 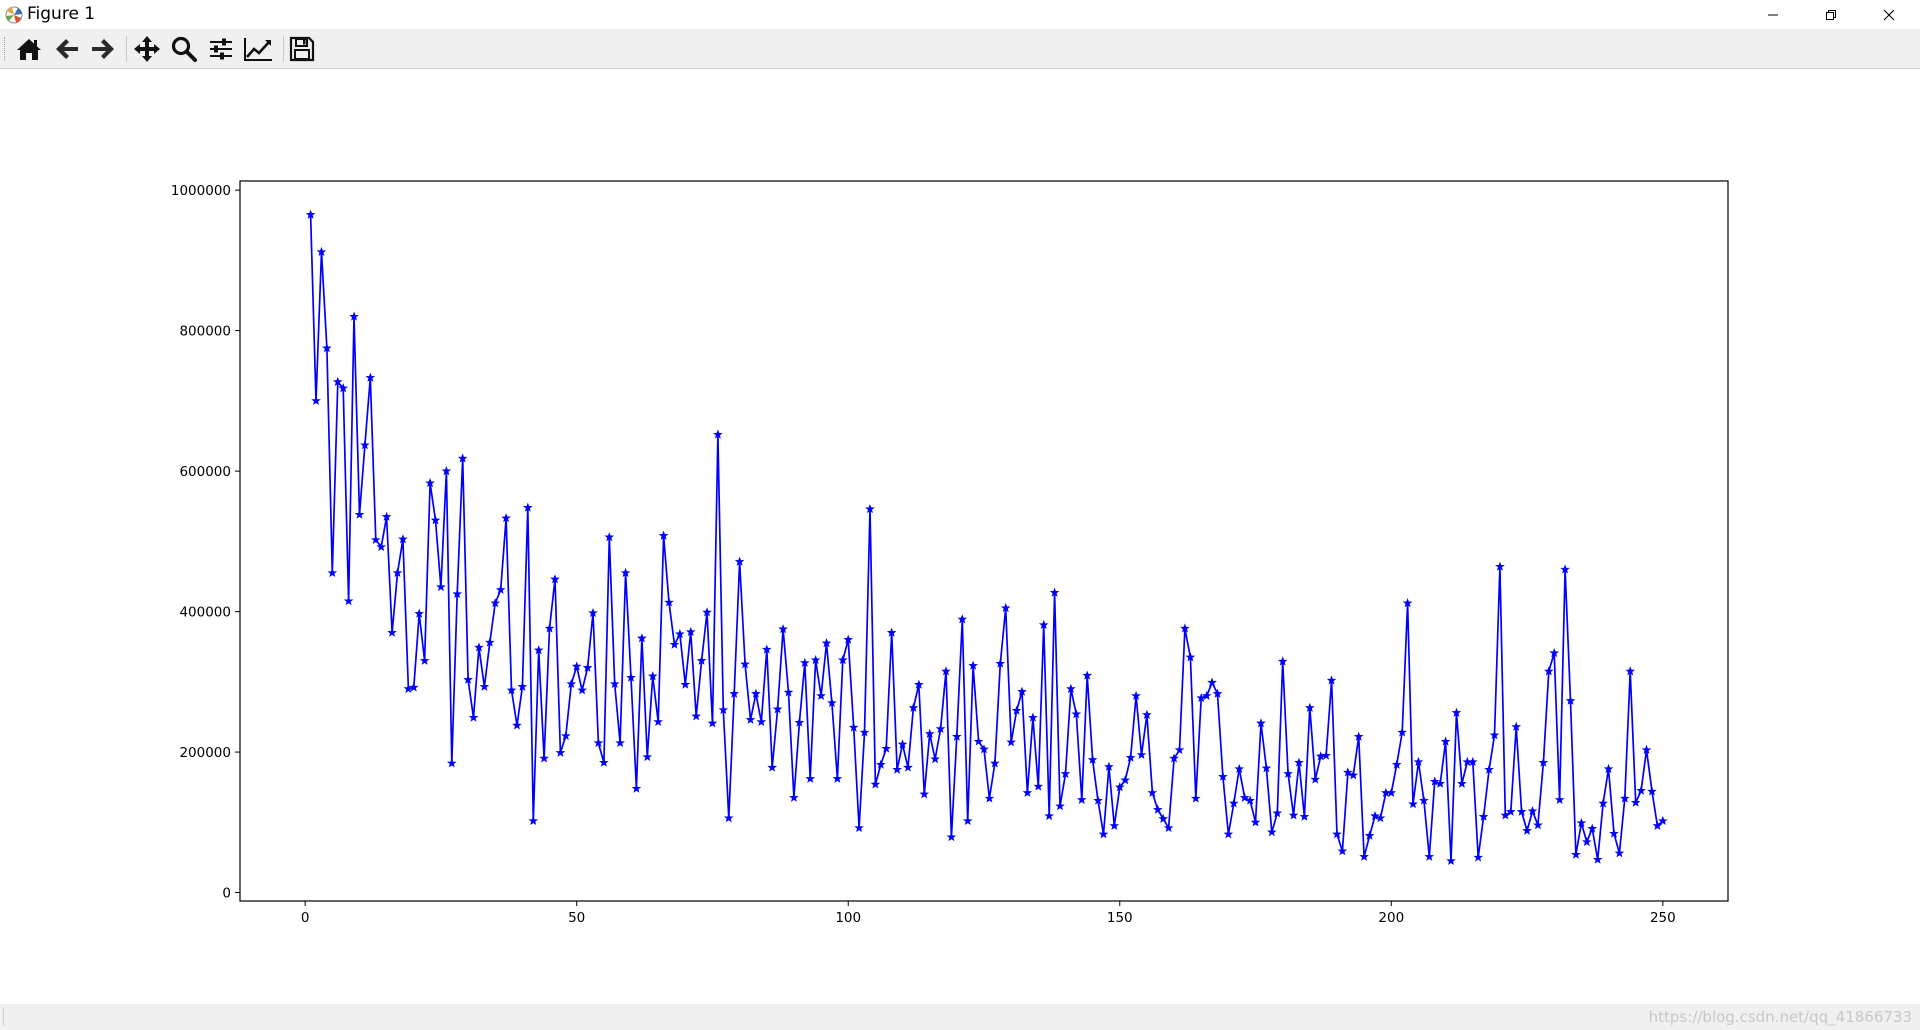 I want to click on floppy-disk-icon, so click(x=302, y=49).